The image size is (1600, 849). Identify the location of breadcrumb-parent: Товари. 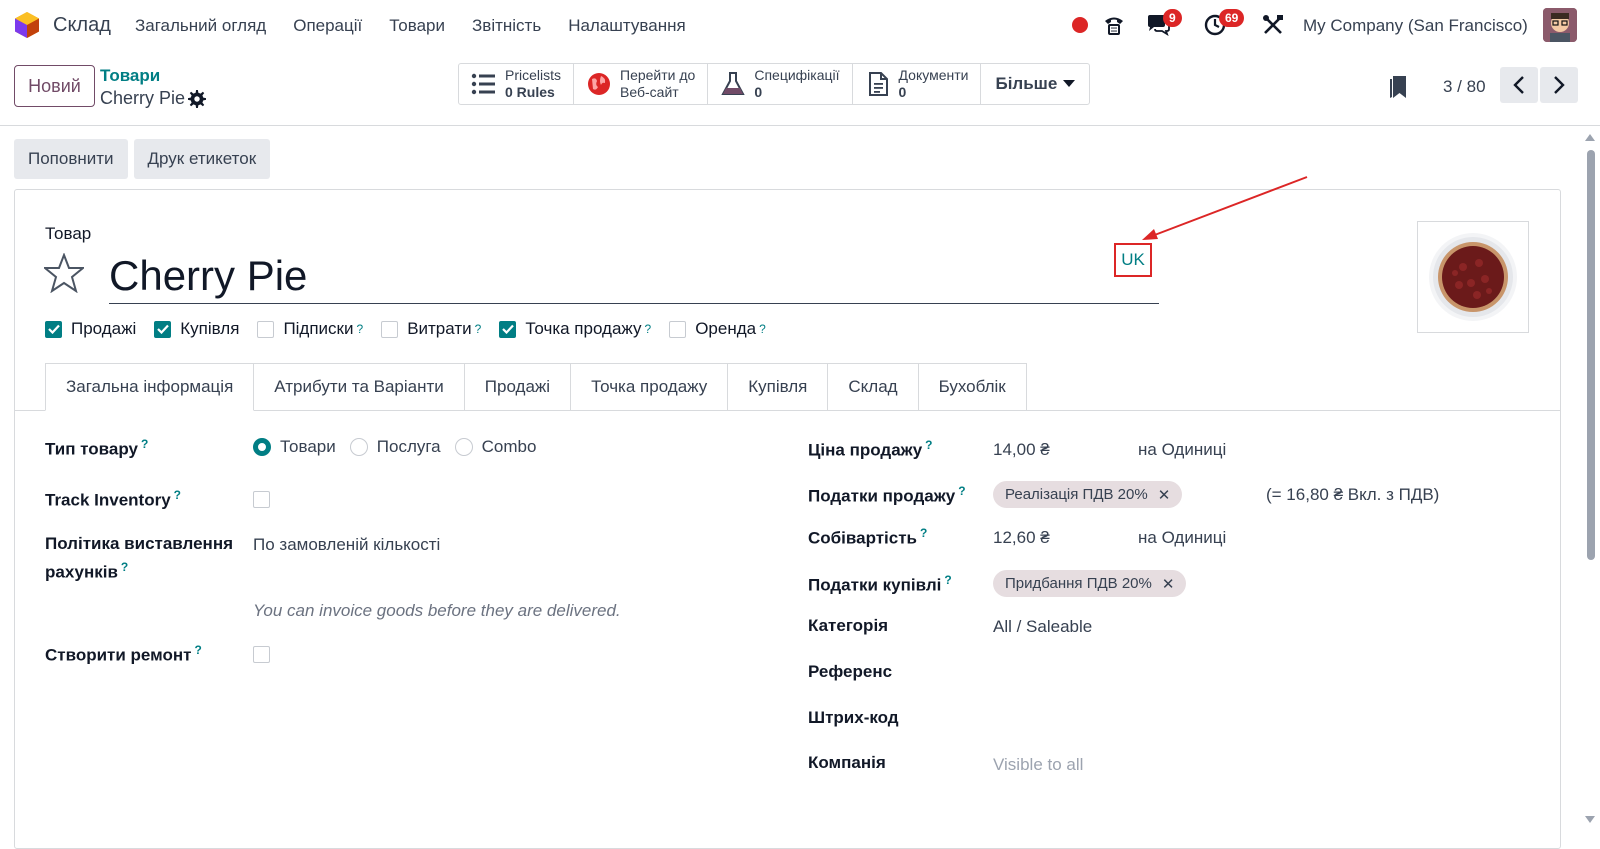
(130, 76).